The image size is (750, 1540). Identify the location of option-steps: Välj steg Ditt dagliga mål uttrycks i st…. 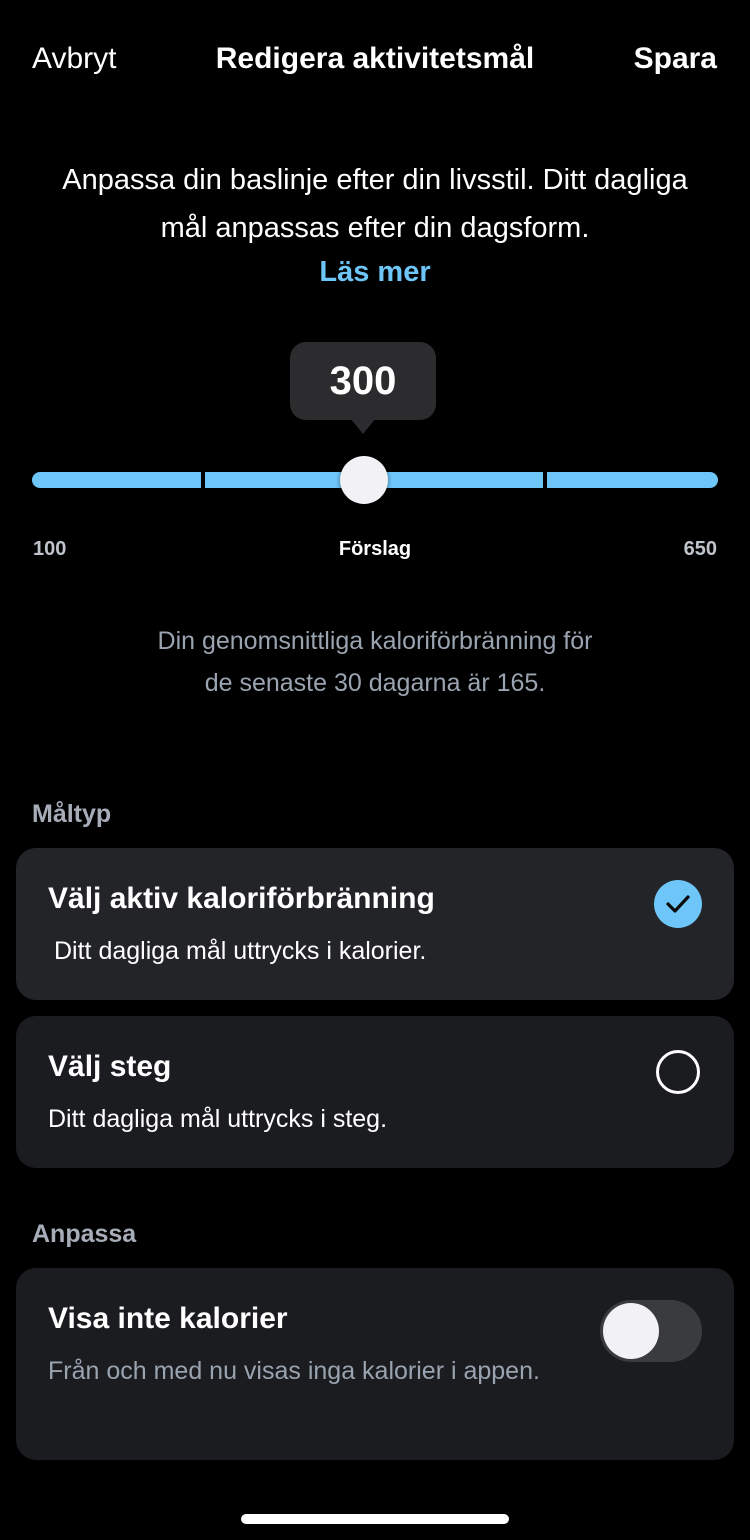
(375, 1092).